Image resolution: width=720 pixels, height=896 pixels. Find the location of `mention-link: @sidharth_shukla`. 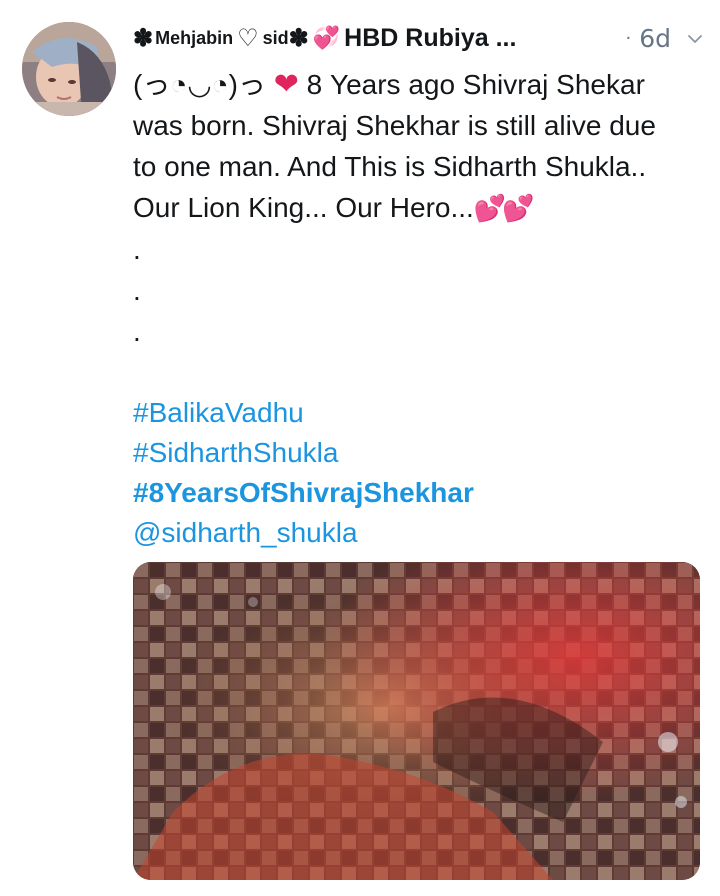

mention-link: @sidharth_shukla is located at coordinates (418, 533).